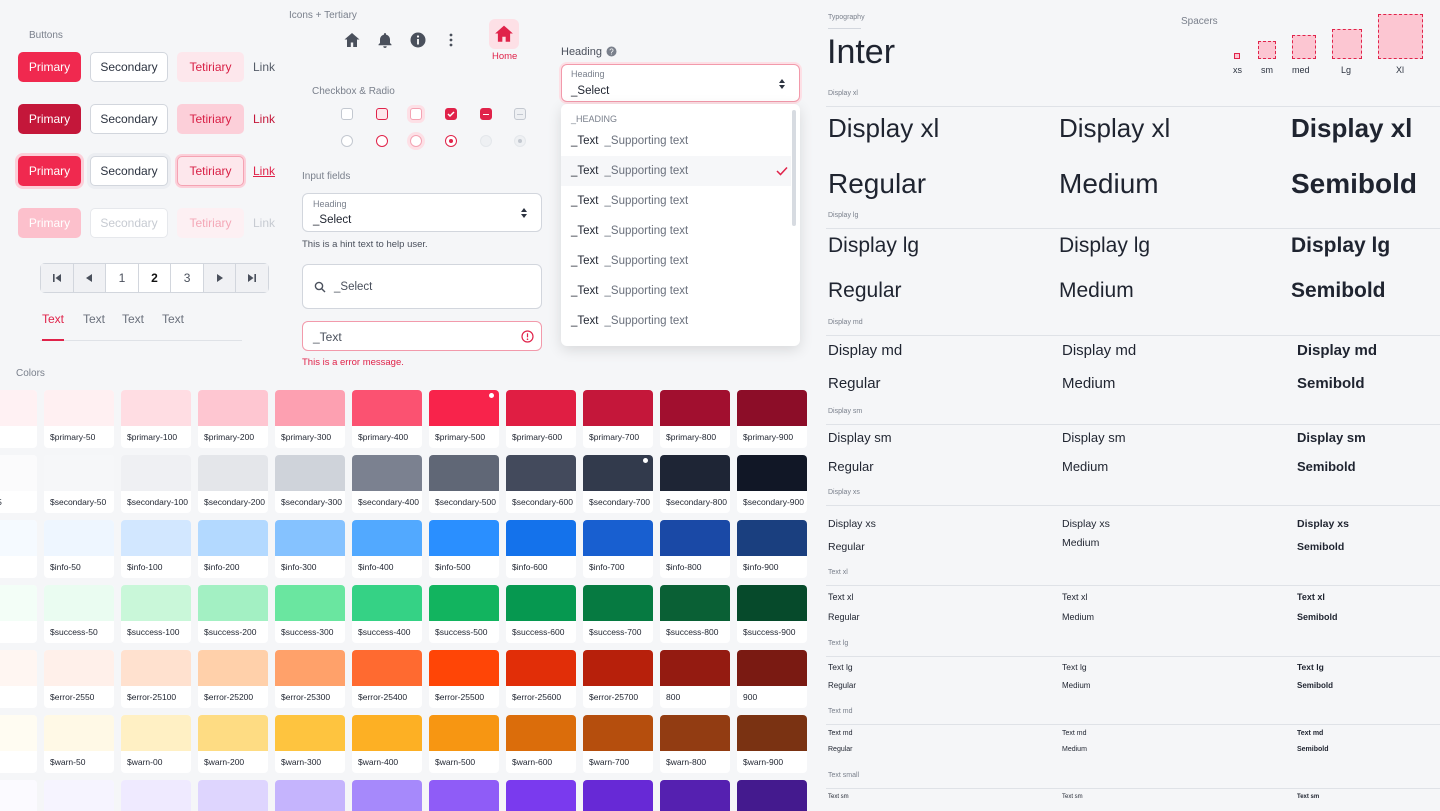 The height and width of the screenshot is (811, 1440). Describe the element at coordinates (79, 744) in the screenshot. I see `color-swatch: $warn-50` at that location.